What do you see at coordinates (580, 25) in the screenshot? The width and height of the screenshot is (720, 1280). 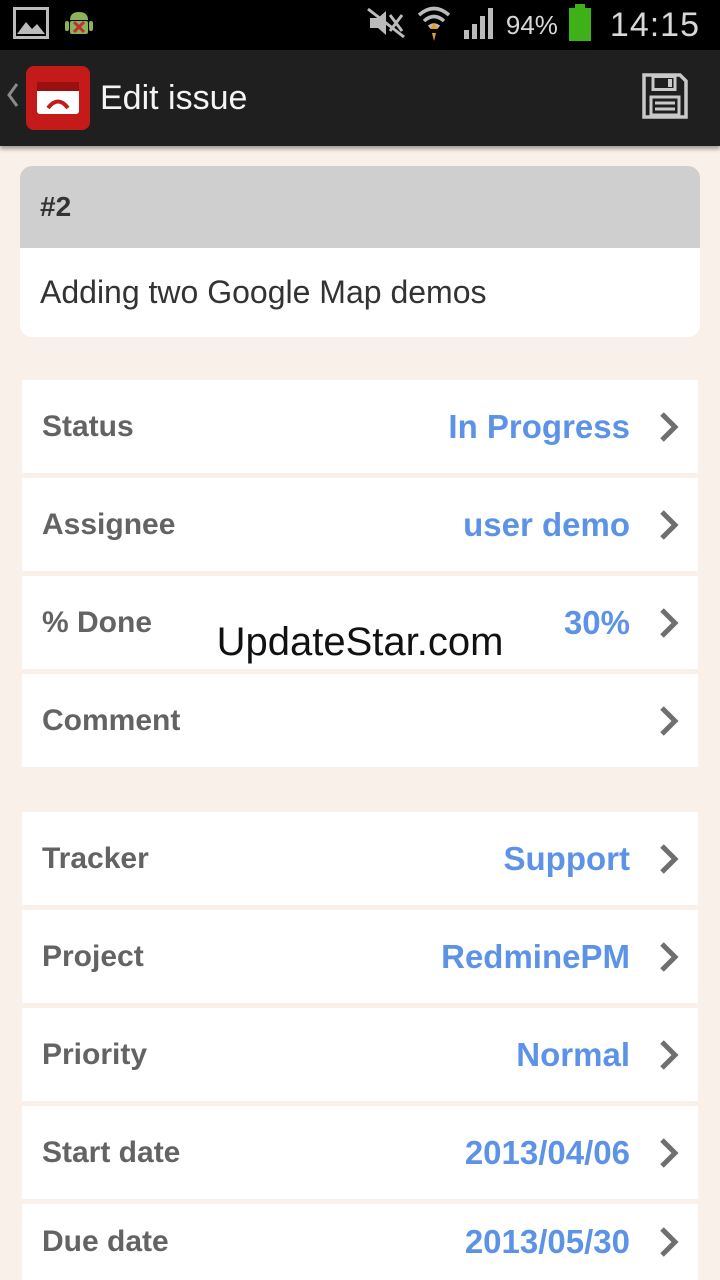 I see `battery-icon` at bounding box center [580, 25].